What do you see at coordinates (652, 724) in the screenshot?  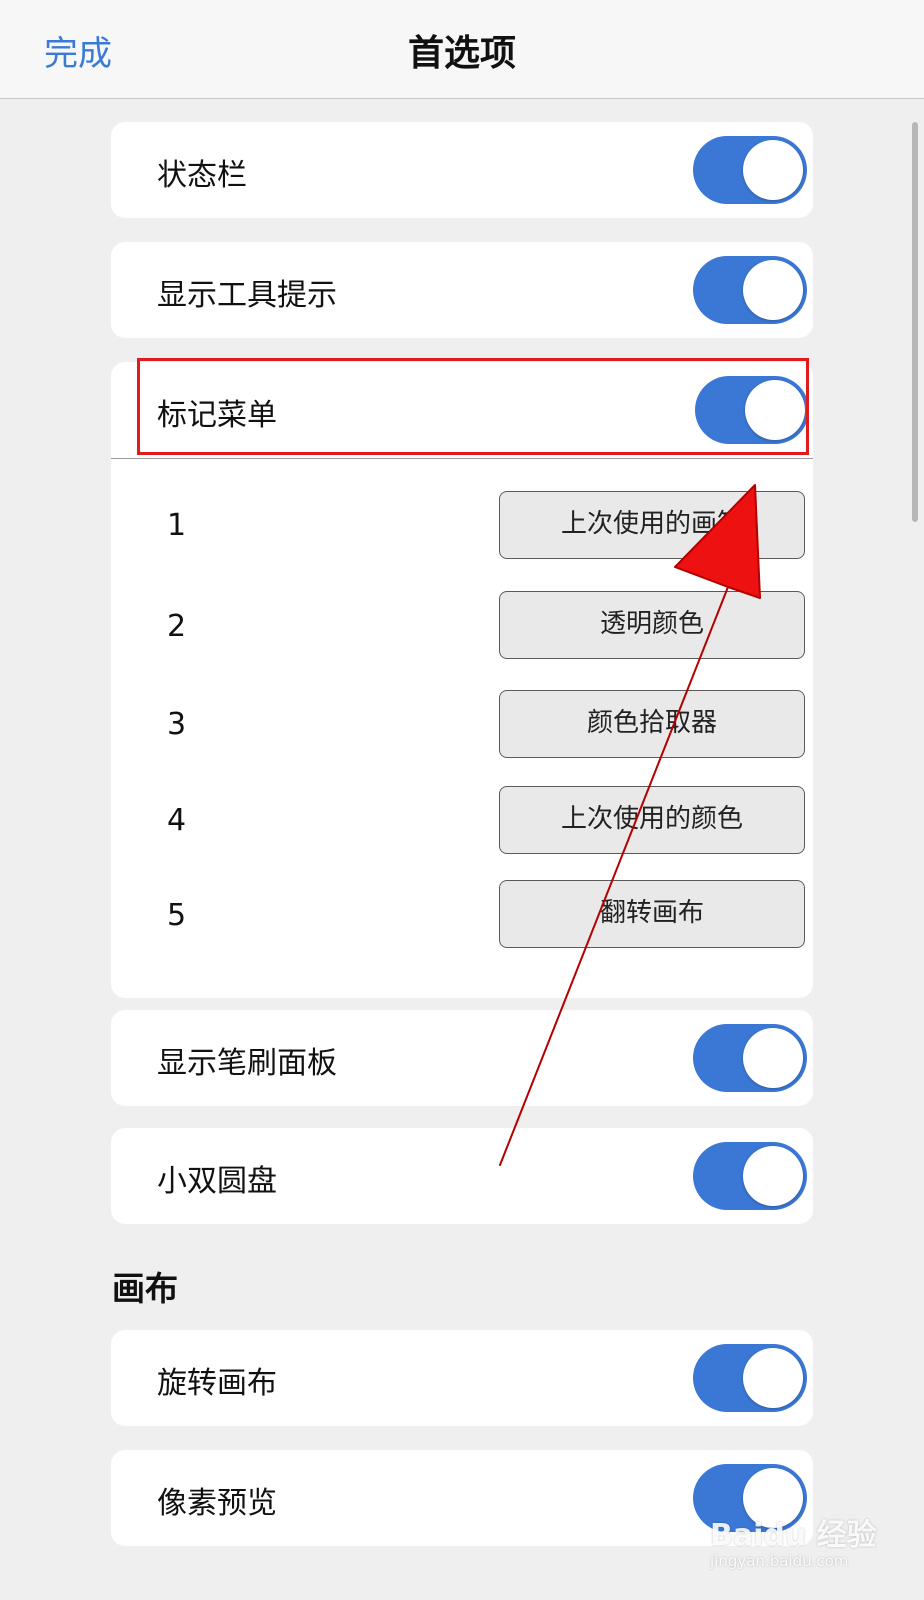 I see `slot-3-button: 颜色拾取器` at bounding box center [652, 724].